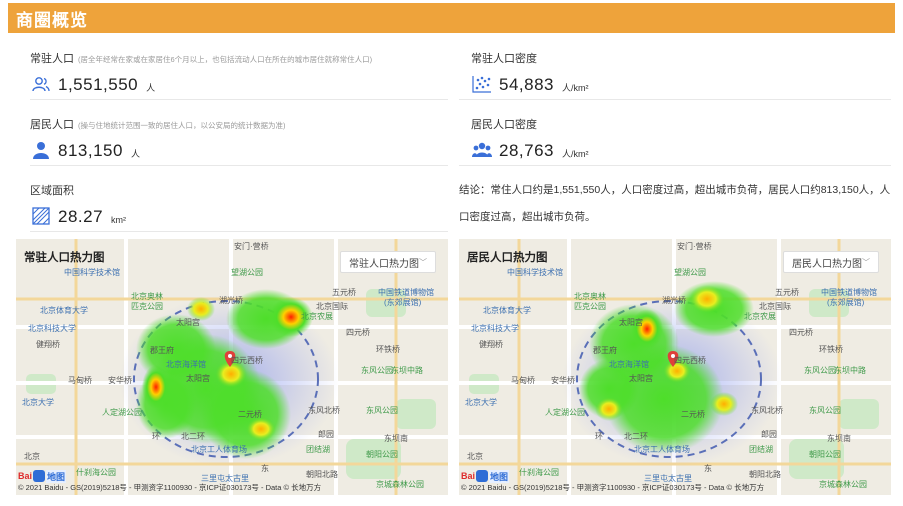 The height and width of the screenshot is (506, 903). What do you see at coordinates (526, 84) in the screenshot?
I see `stat-value: 54,883` at bounding box center [526, 84].